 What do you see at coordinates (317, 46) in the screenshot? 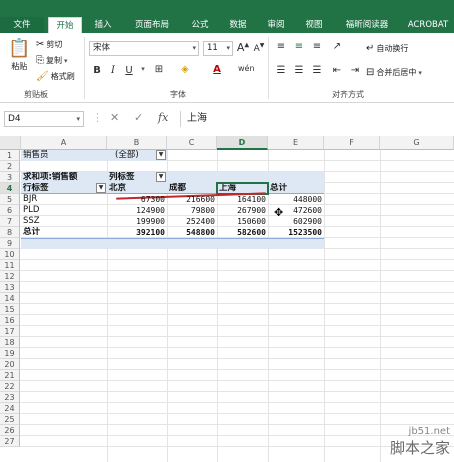
I see `align-bottom-icon: ≡` at bounding box center [317, 46].